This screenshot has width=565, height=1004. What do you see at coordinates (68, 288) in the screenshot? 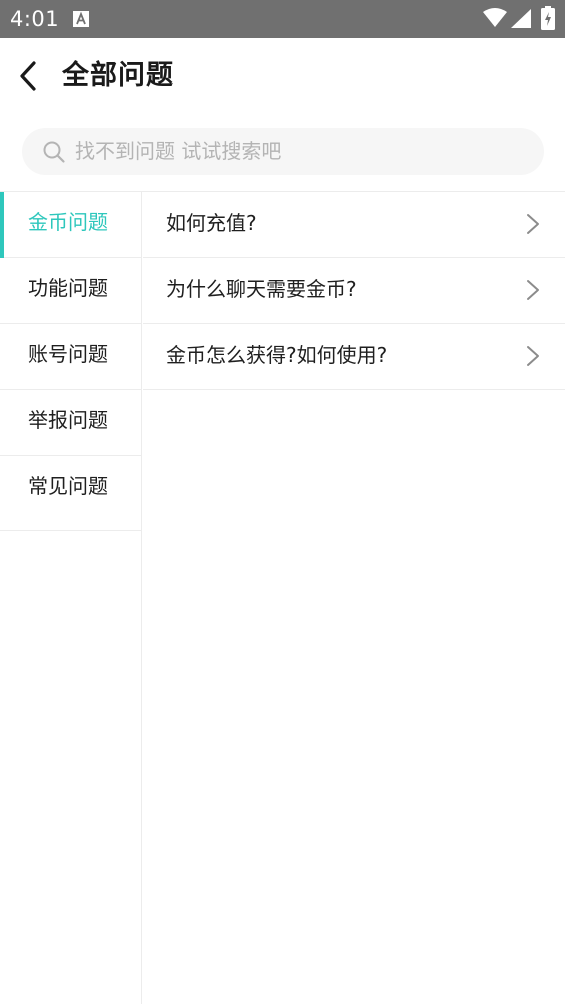
I see `category-label: 功能问题` at bounding box center [68, 288].